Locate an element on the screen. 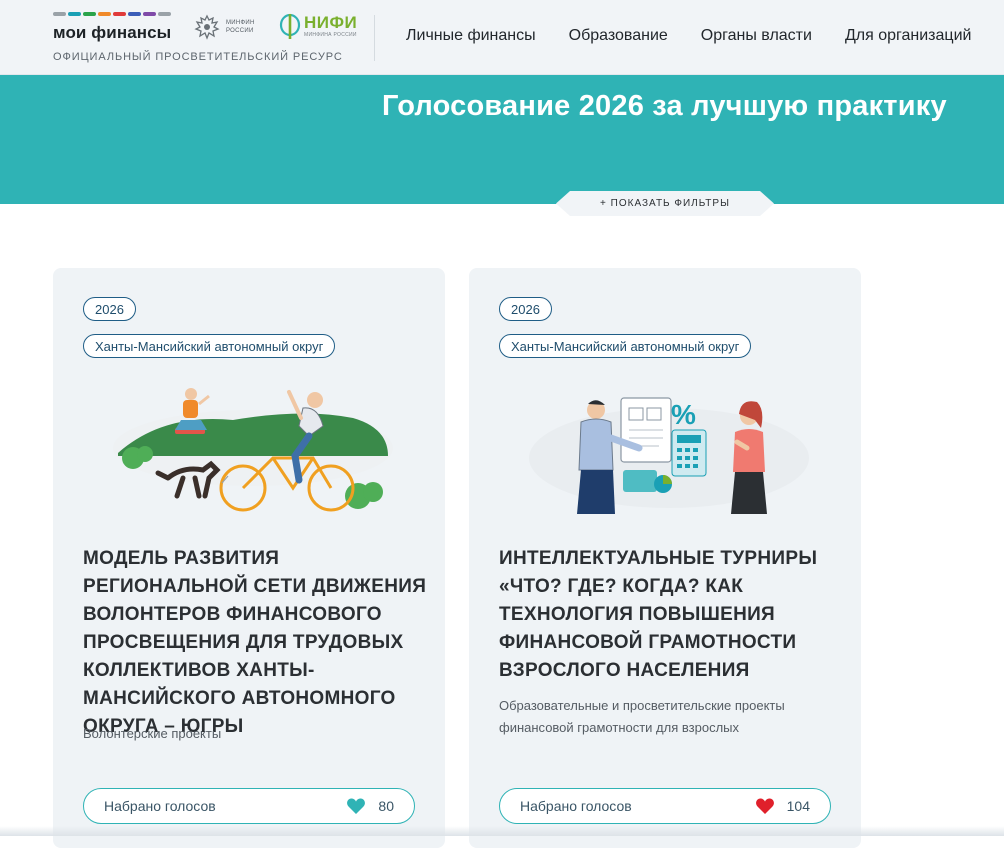 This screenshot has height=848, width=1004. finance-quiz-illustration: % is located at coordinates (669, 455).